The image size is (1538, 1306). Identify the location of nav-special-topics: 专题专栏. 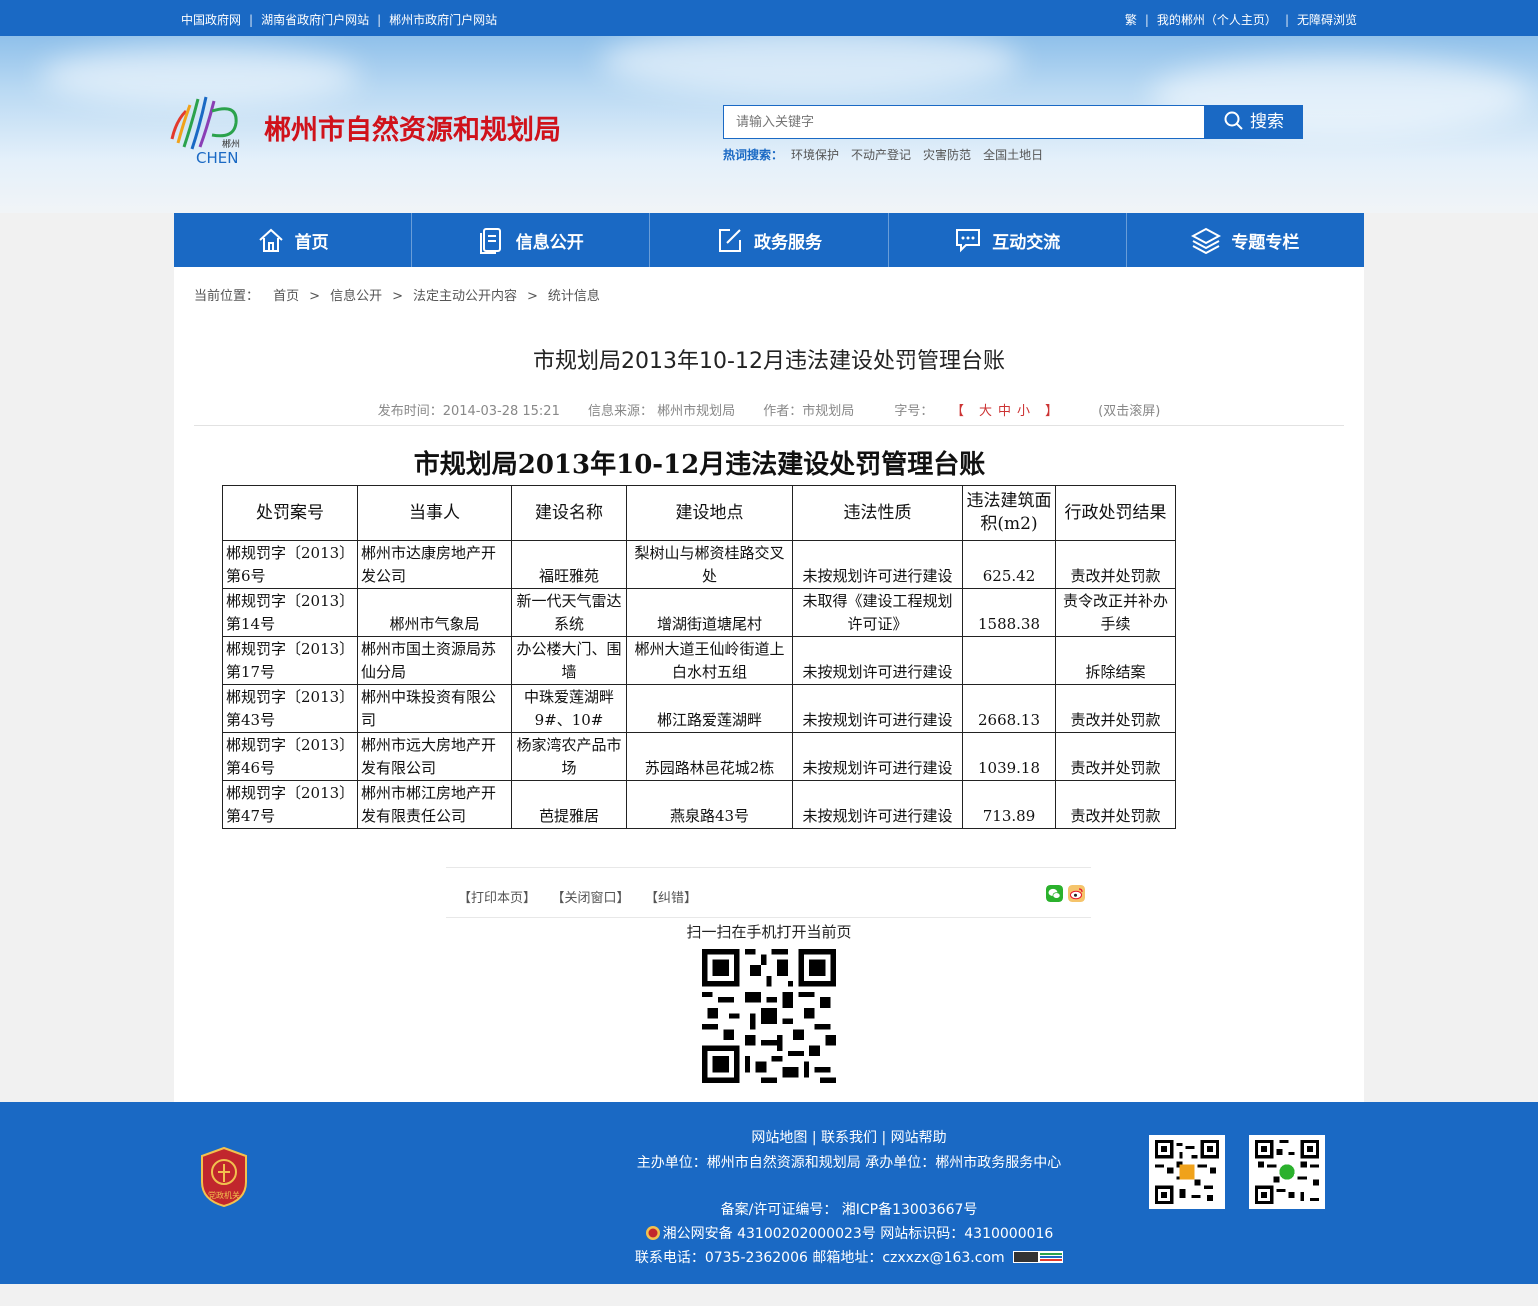
(1245, 240).